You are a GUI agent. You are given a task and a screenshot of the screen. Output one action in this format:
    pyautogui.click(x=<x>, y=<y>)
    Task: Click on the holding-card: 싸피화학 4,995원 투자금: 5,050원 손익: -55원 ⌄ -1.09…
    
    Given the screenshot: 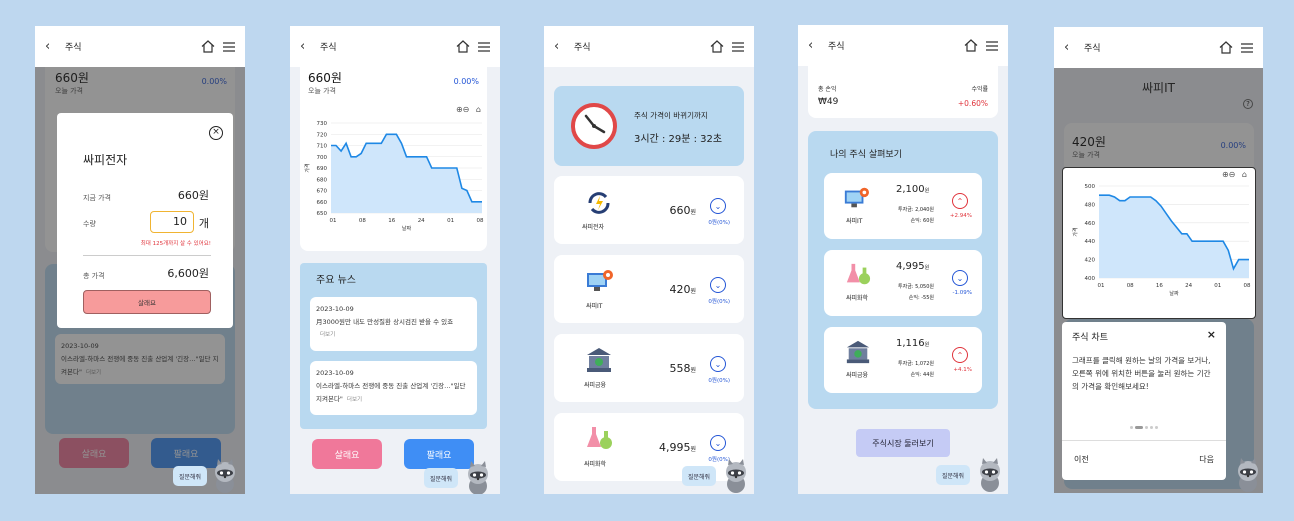 What is the action you would take?
    pyautogui.click(x=903, y=283)
    